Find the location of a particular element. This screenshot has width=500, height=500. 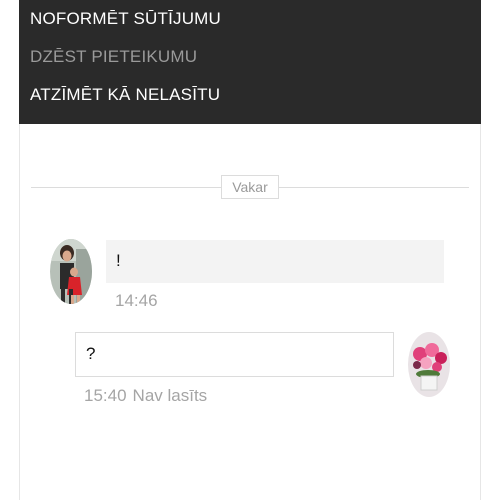

date-divider: Vakar is located at coordinates (250, 187).